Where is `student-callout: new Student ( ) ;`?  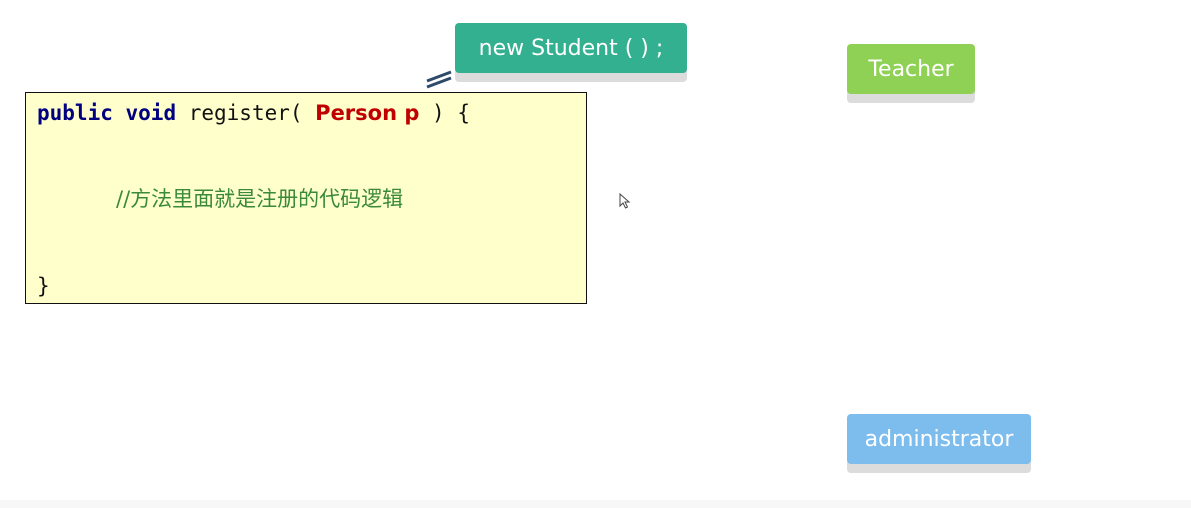 student-callout: new Student ( ) ; is located at coordinates (571, 48).